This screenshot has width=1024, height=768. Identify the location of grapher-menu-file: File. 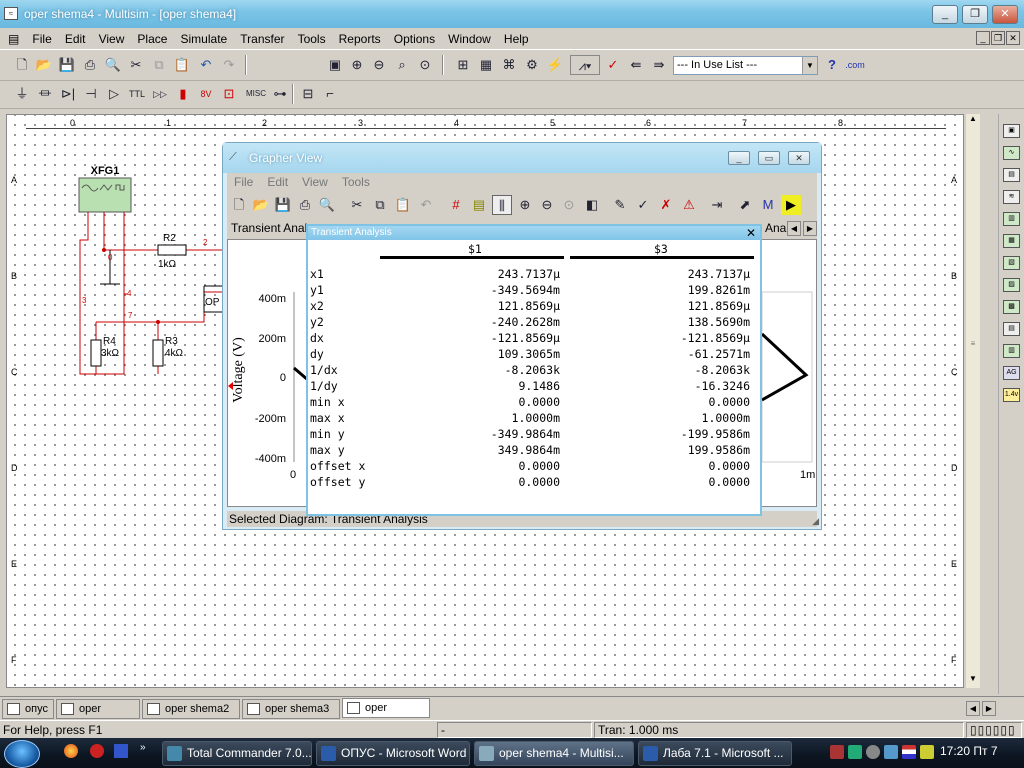
(243, 182).